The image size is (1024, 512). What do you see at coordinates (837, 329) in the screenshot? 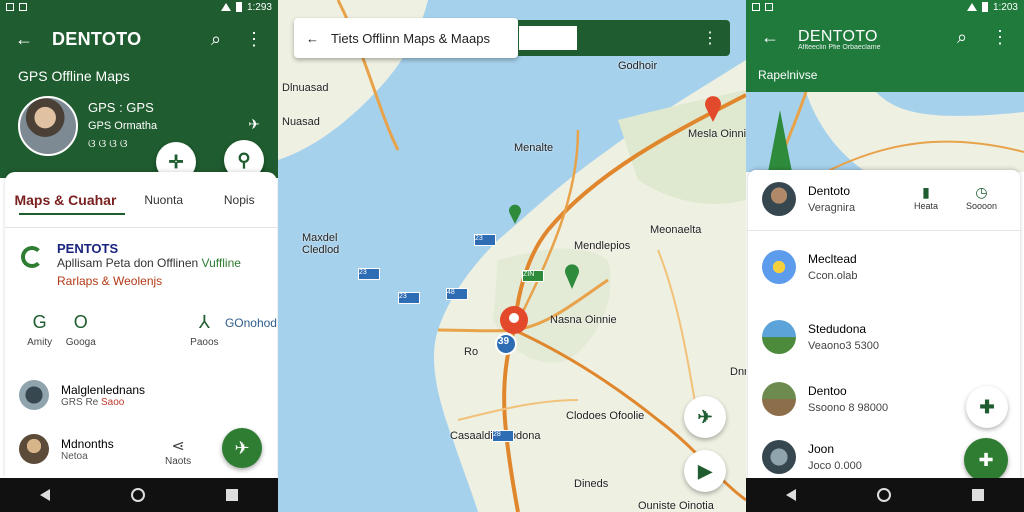
I see `row-title: Stedudona` at bounding box center [837, 329].